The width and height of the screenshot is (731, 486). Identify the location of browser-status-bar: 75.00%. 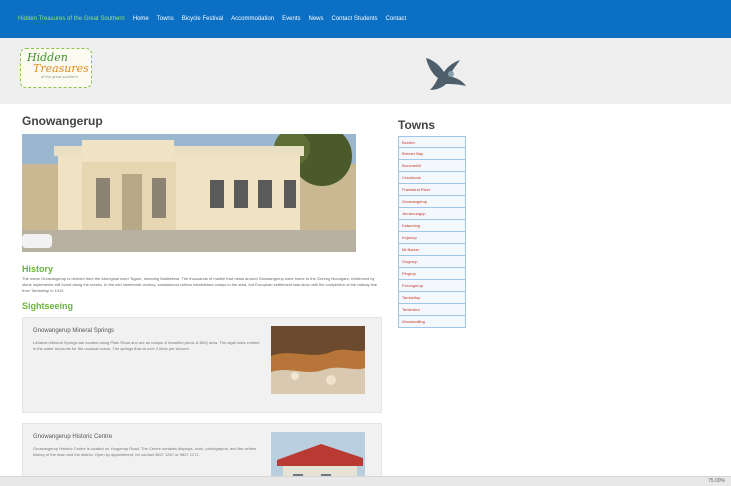
(365, 481).